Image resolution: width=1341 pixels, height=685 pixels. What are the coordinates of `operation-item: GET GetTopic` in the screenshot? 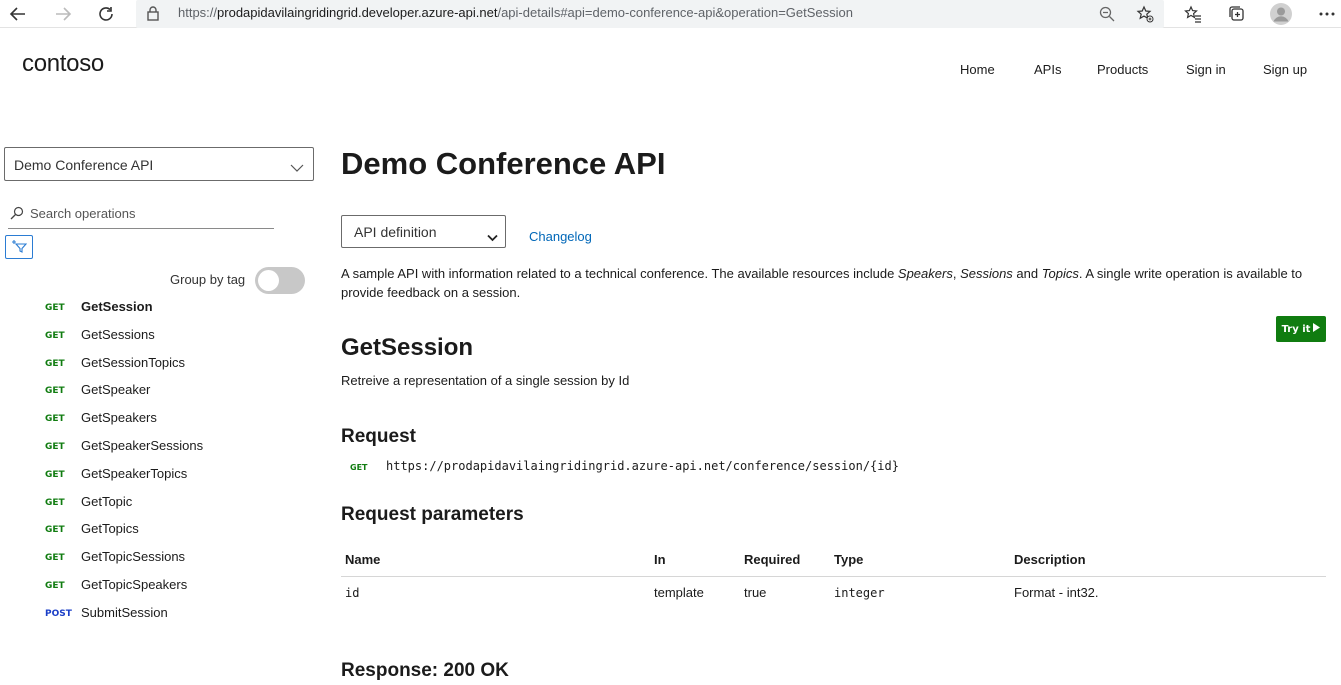 It's located at (160, 502).